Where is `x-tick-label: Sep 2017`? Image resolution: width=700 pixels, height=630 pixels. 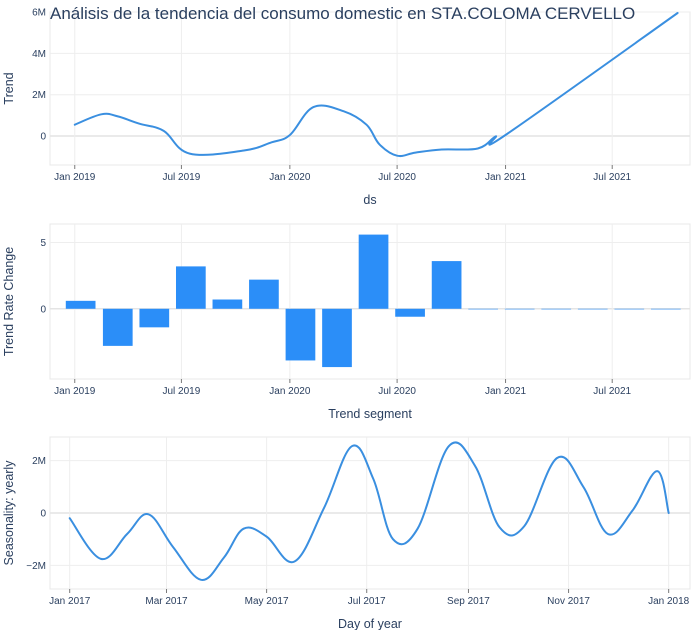 x-tick-label: Sep 2017 is located at coordinates (468, 601).